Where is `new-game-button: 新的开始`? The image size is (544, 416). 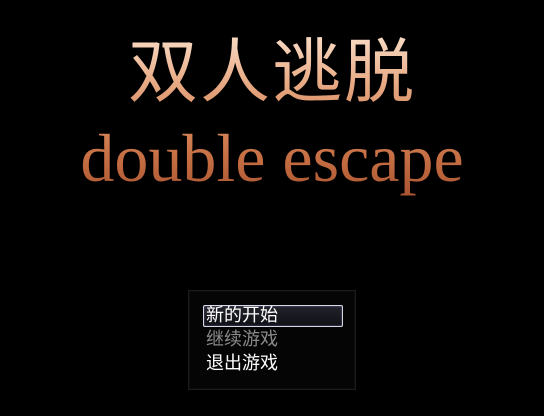
new-game-button: 新的开始 is located at coordinates (273, 316).